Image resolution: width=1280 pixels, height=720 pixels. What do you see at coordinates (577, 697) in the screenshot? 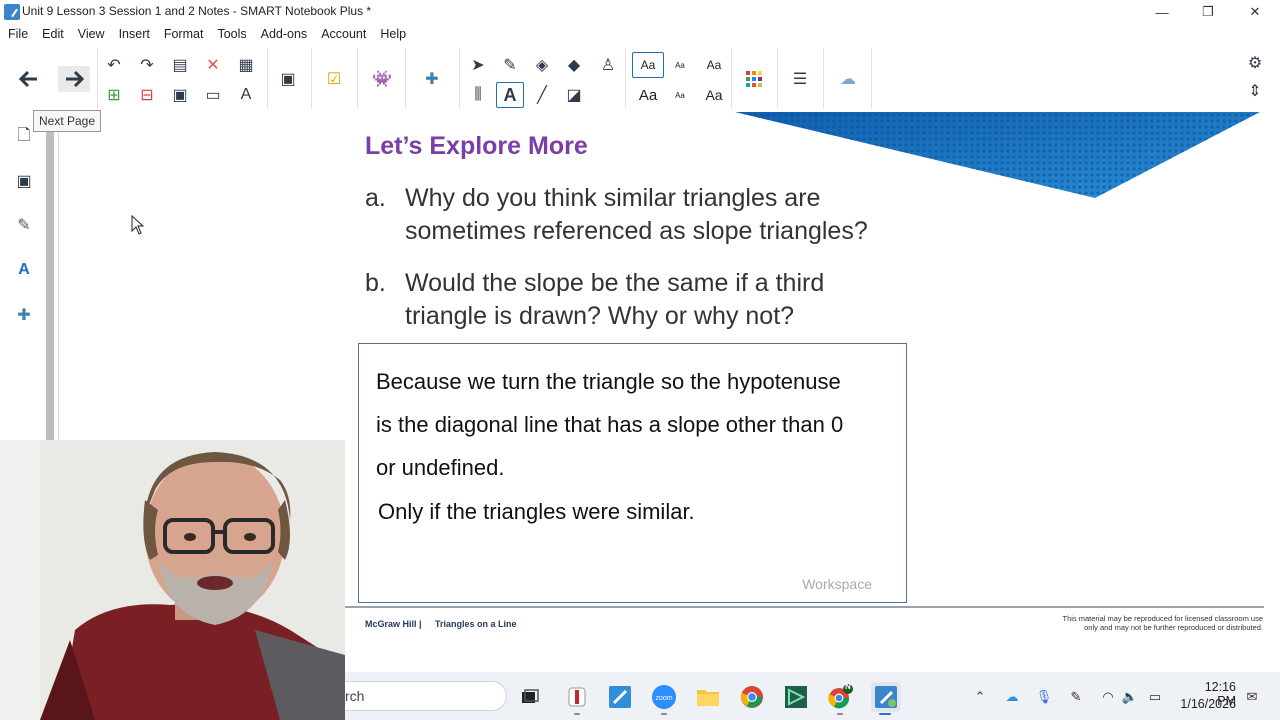
I see `taskbar-app-smart-ink` at bounding box center [577, 697].